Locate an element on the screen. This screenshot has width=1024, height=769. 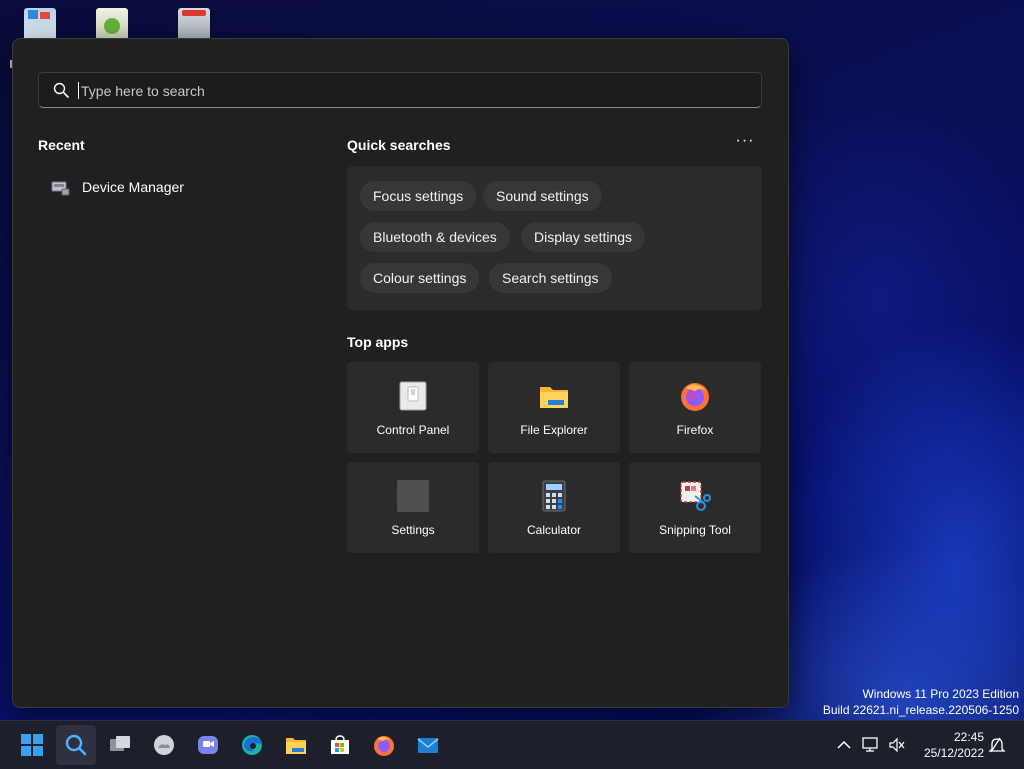
app-tile-label: Settings is located at coordinates (413, 530).